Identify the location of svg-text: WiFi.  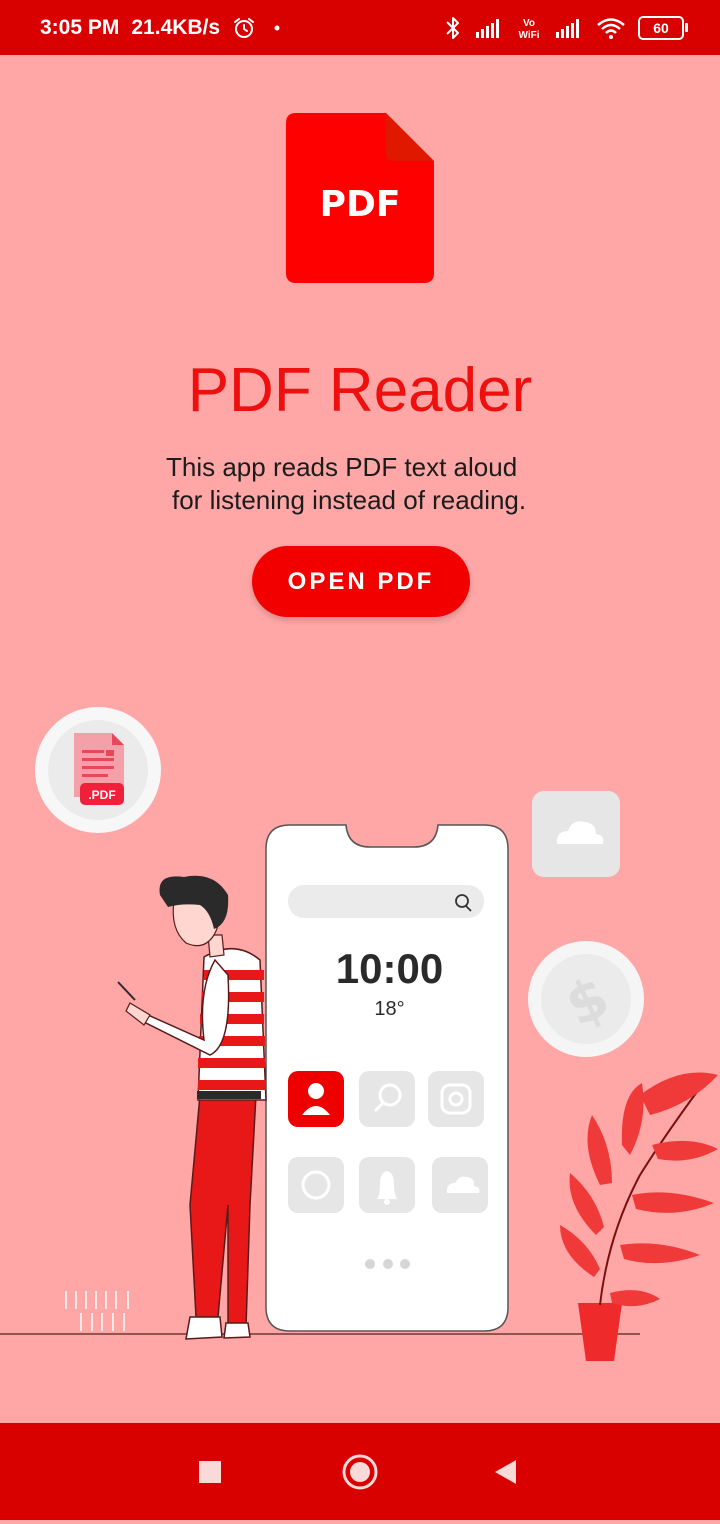
(528, 35).